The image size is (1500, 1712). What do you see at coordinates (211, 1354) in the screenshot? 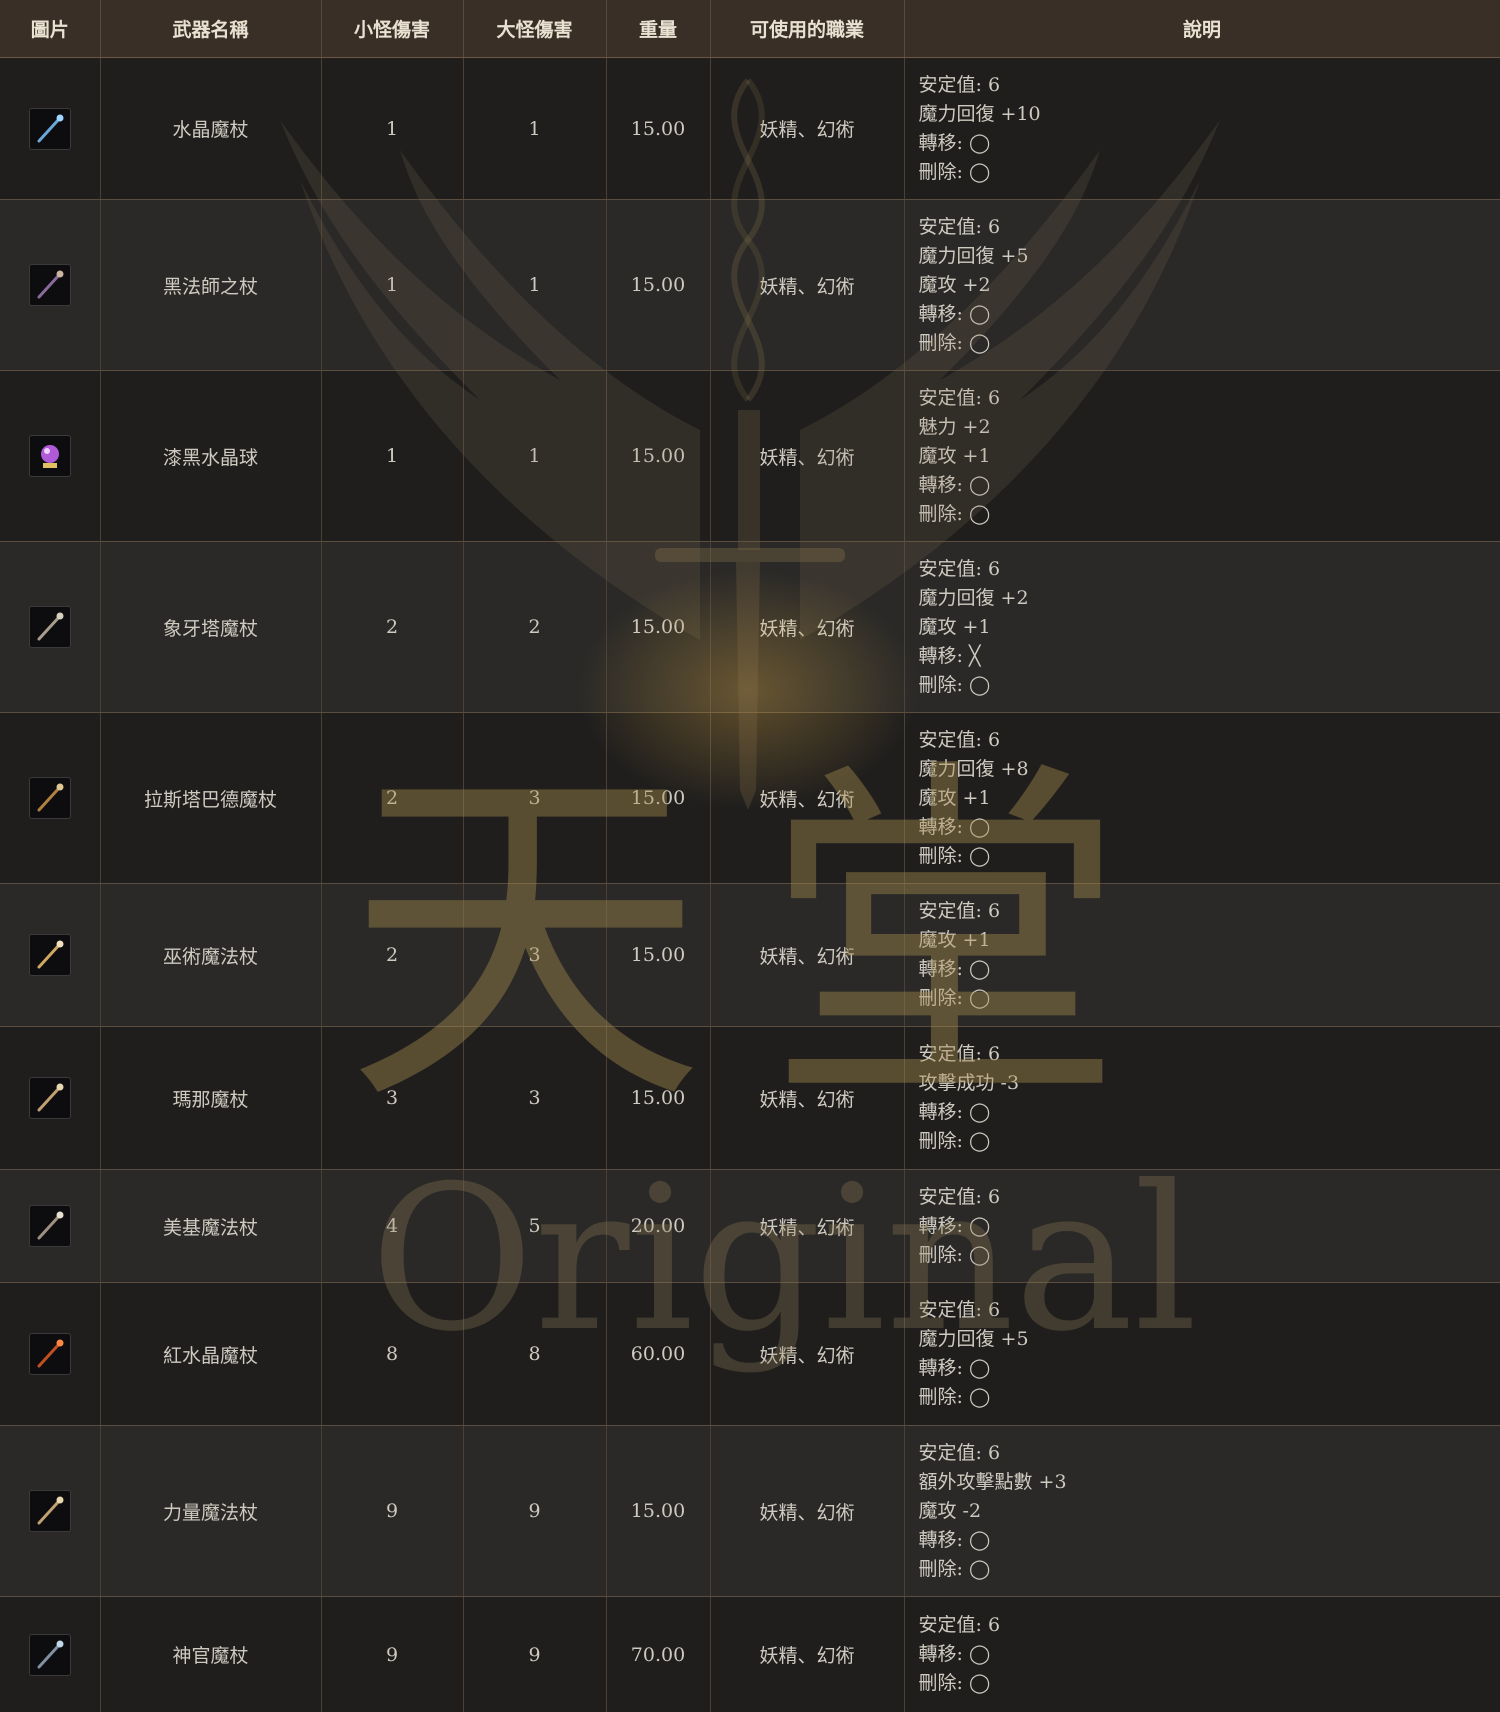
I see `cell-weapon-name: 紅水晶魔杖` at bounding box center [211, 1354].